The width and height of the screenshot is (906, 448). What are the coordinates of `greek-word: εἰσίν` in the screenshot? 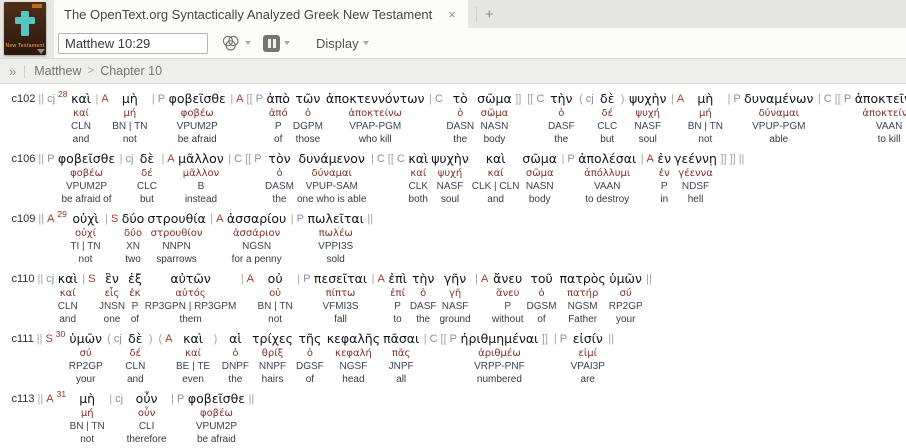 It's located at (588, 339).